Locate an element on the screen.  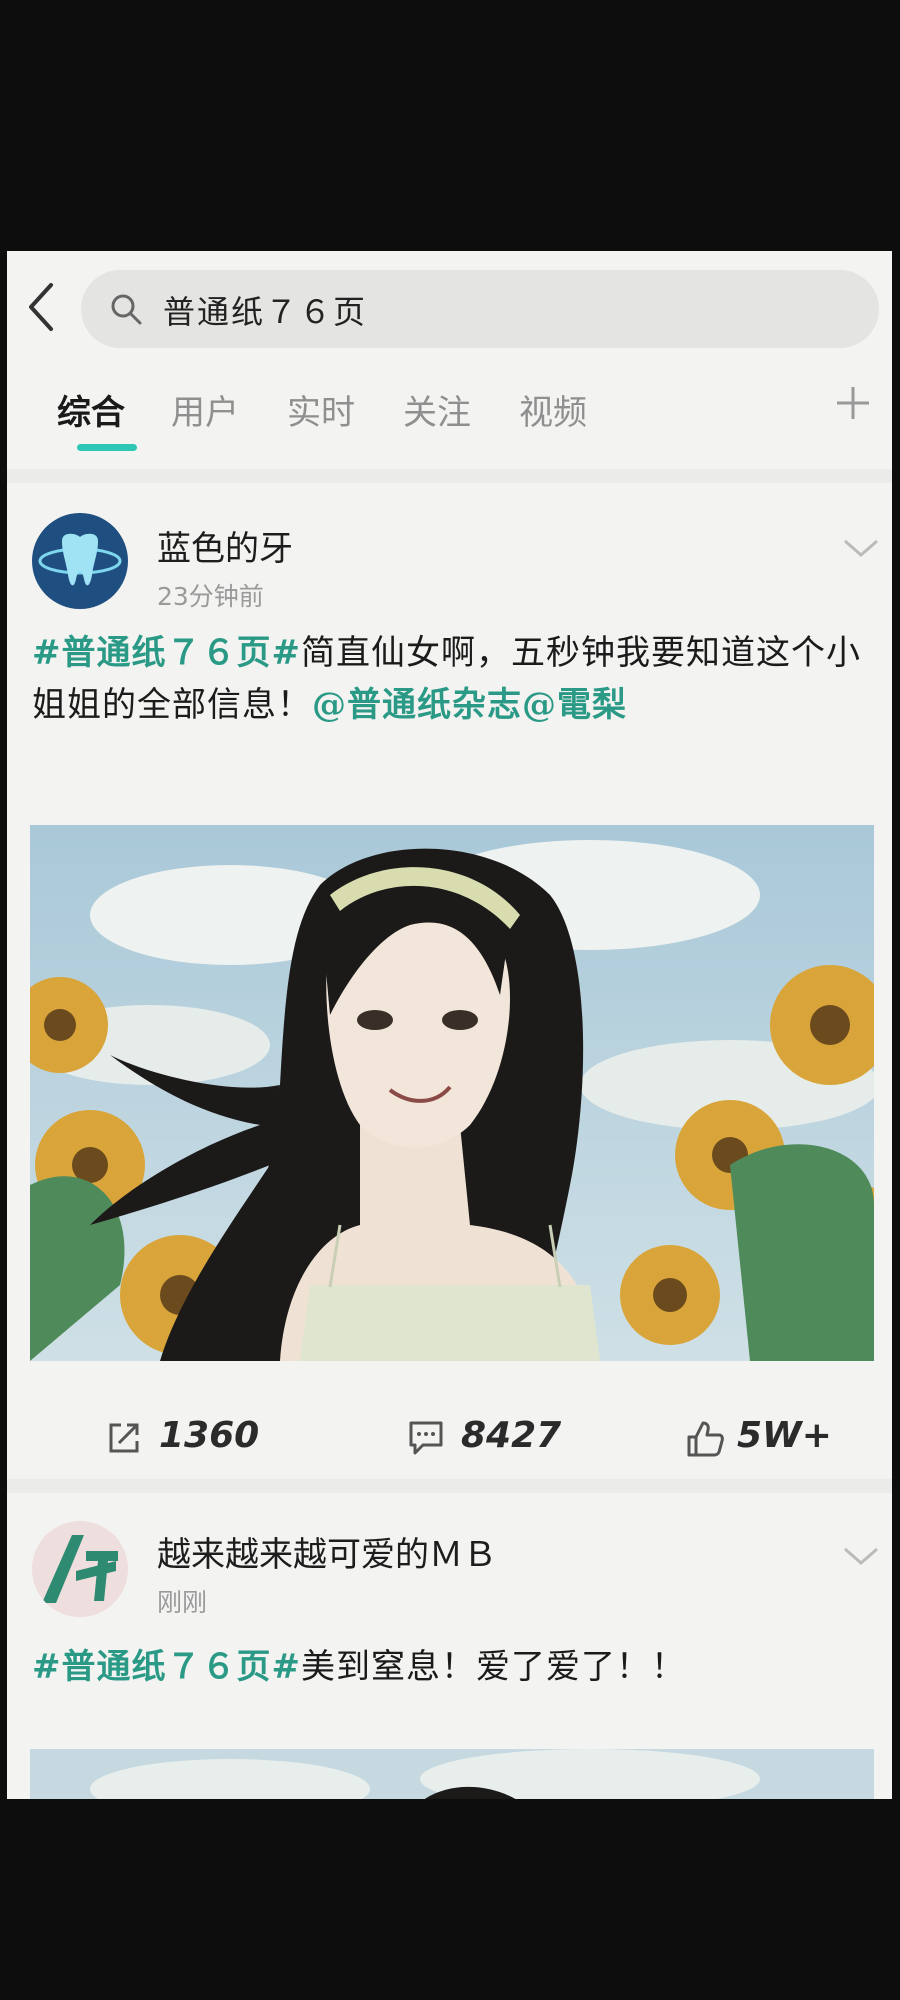
post-text: #普通纸７６页#美到窒息！爱了爱了！！ is located at coordinates (454, 1667).